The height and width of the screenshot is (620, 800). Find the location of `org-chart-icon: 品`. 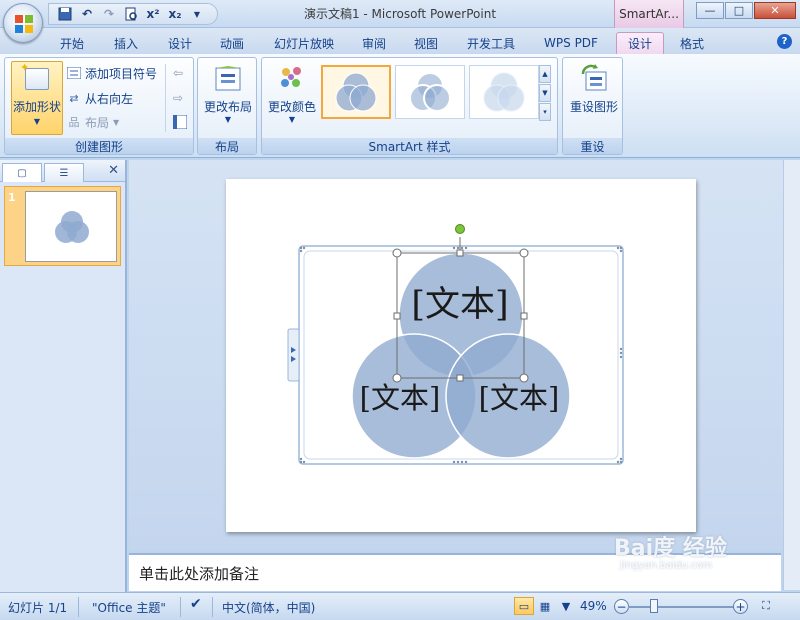

org-chart-icon: 品 is located at coordinates (74, 122).